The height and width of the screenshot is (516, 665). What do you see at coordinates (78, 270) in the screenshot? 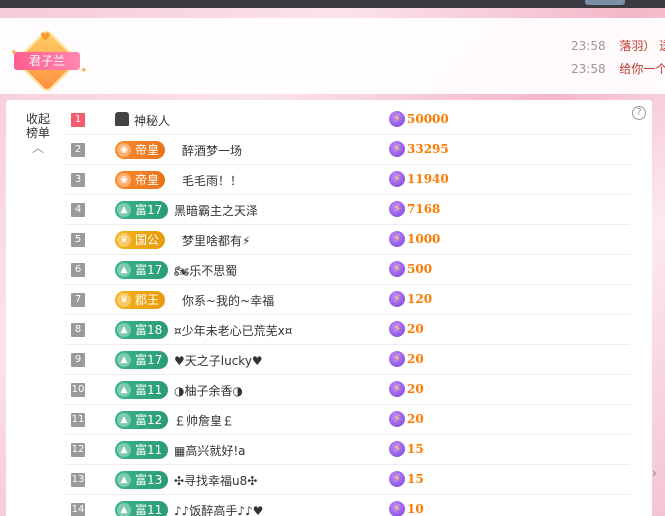
I see `rank-number: 6` at bounding box center [78, 270].